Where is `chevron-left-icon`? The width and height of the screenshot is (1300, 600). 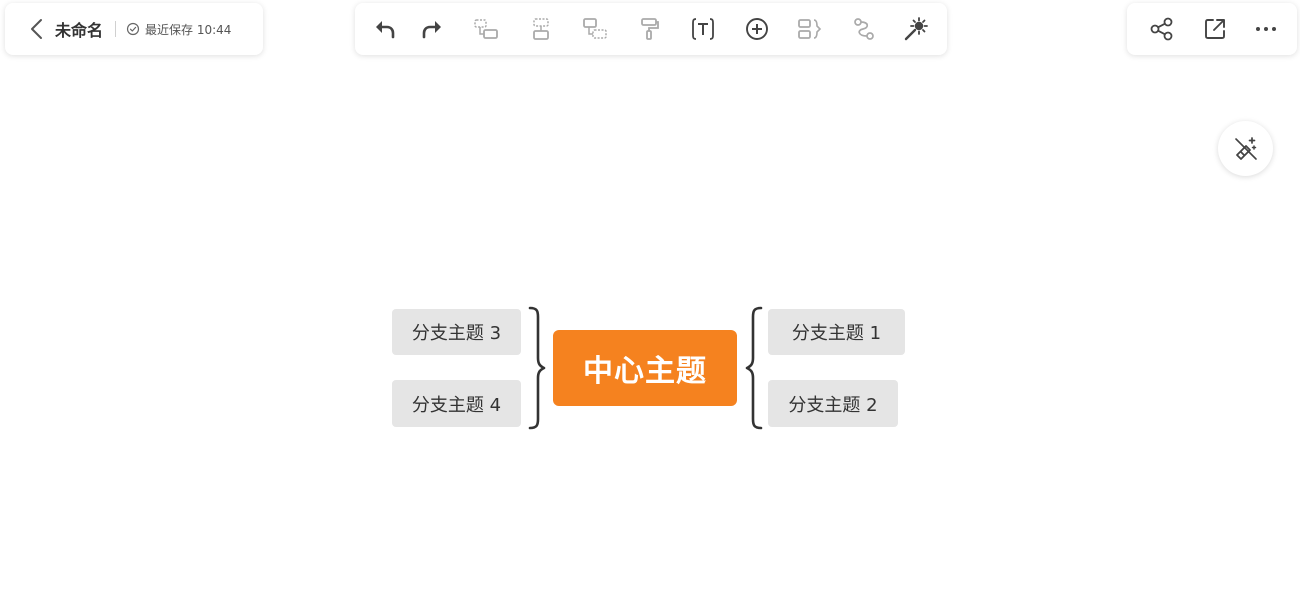
chevron-left-icon is located at coordinates (36, 29).